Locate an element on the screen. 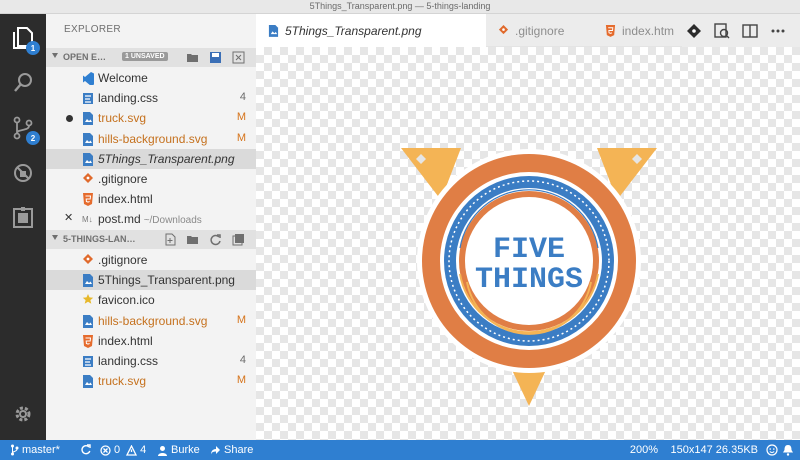  extensions-activity-button is located at coordinates (23, 218).